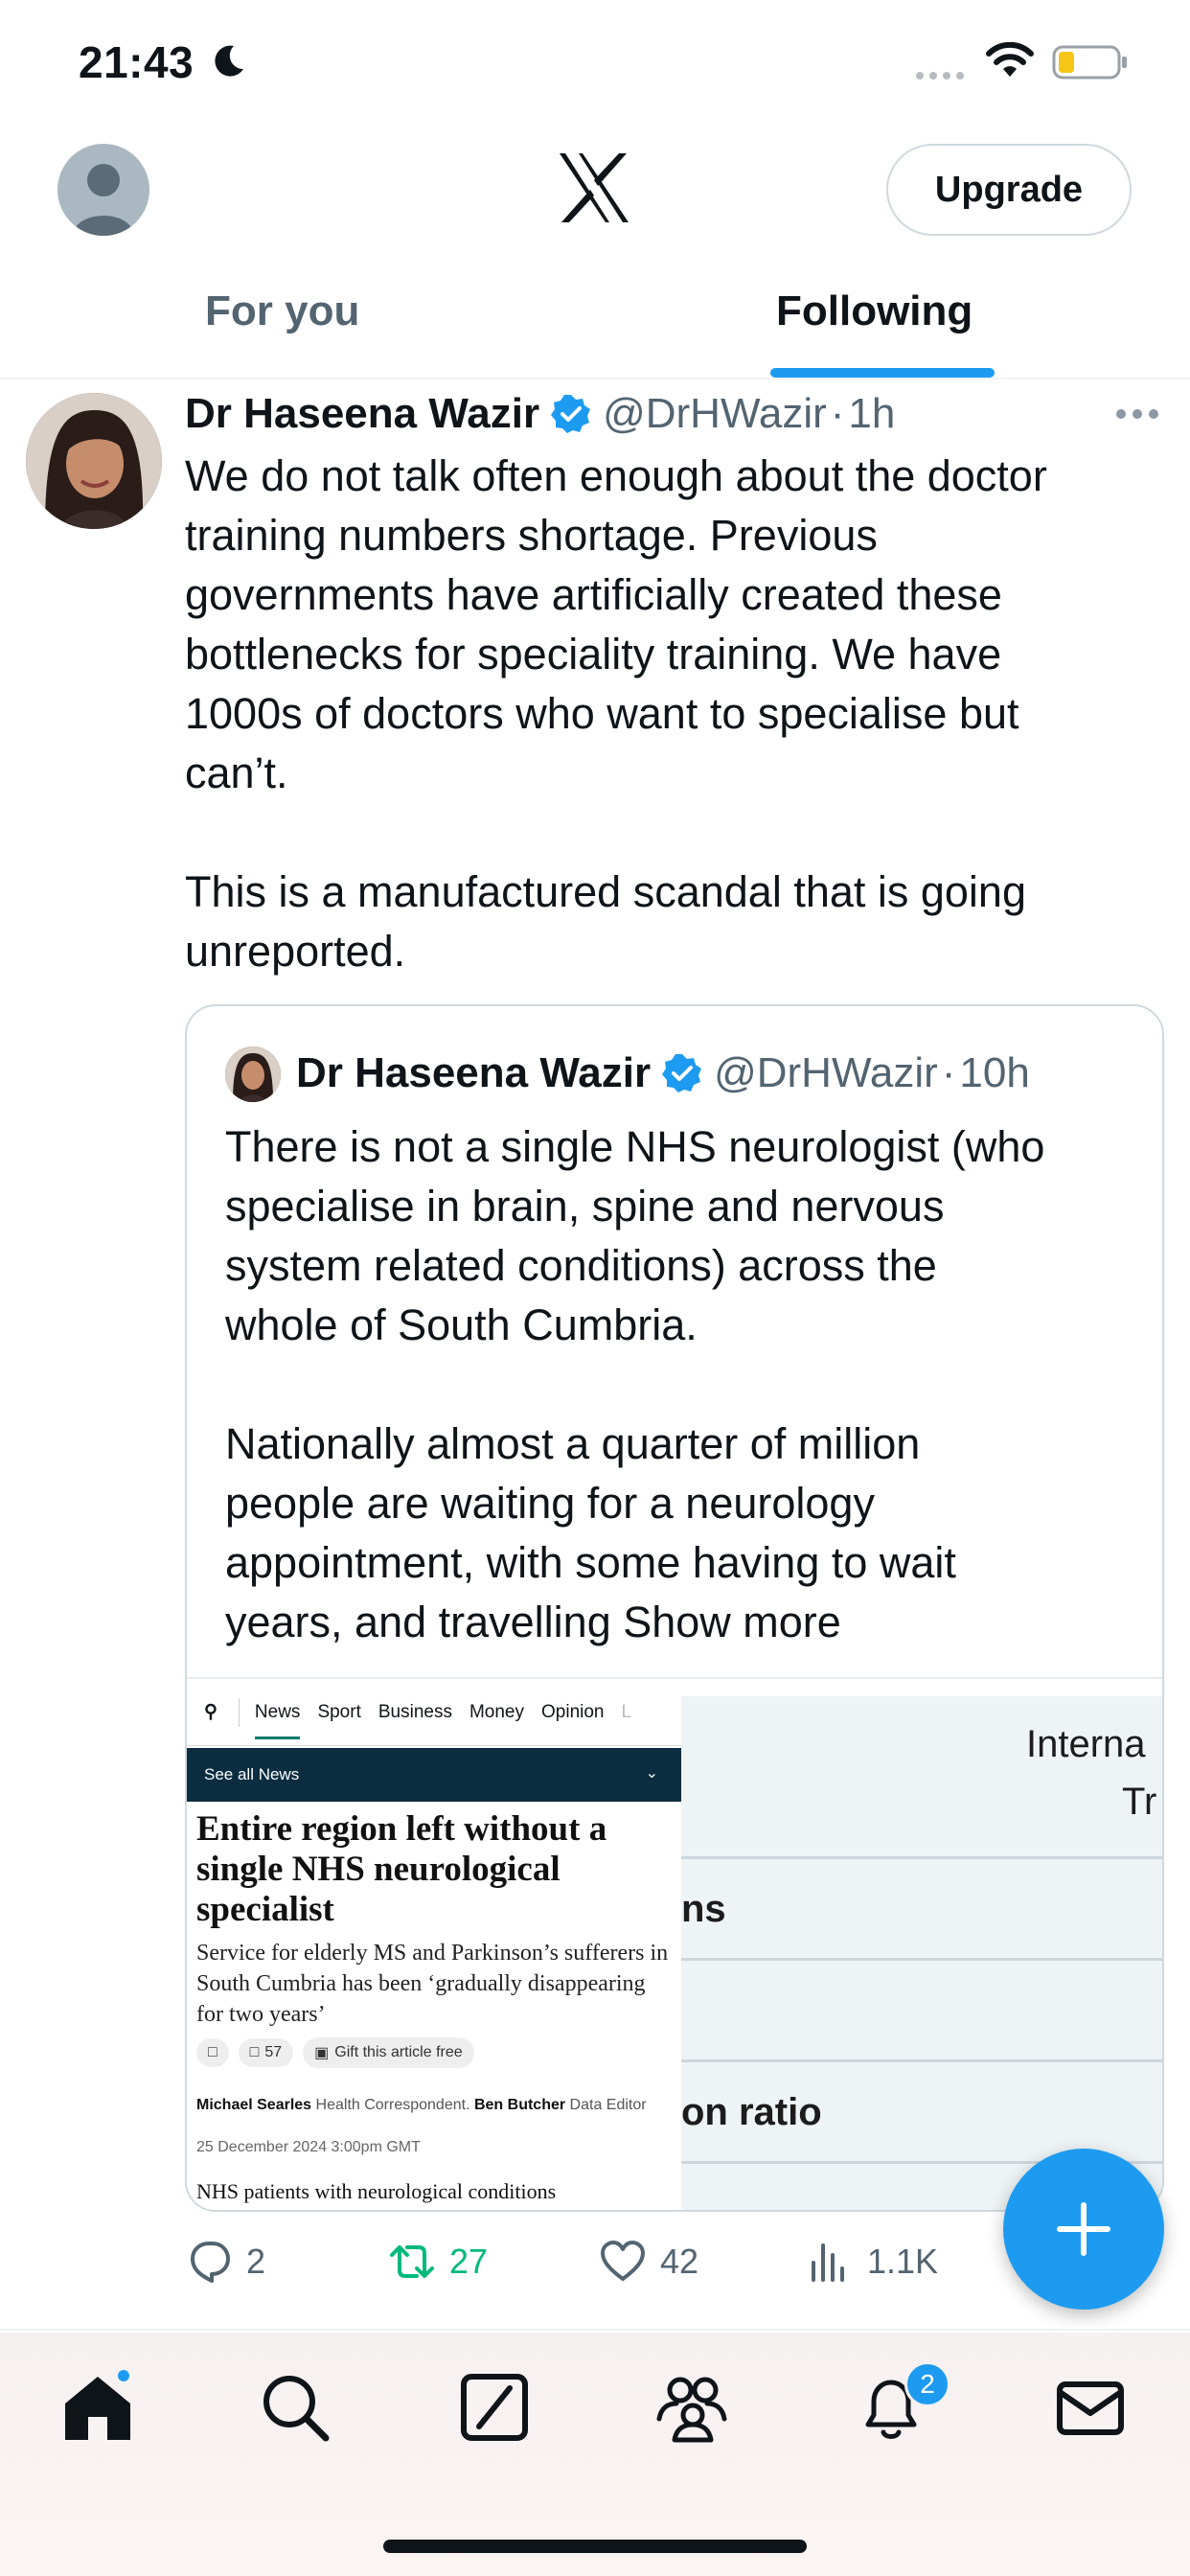  What do you see at coordinates (295, 2407) in the screenshot?
I see `search-icon` at bounding box center [295, 2407].